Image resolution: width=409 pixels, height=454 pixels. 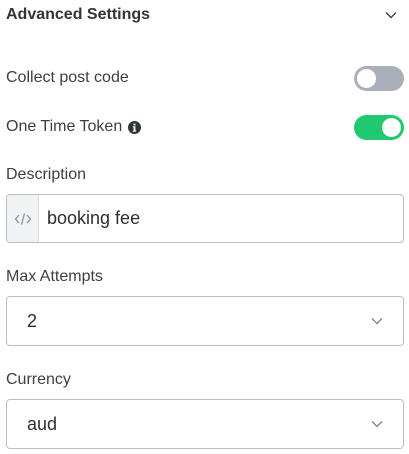 What do you see at coordinates (38, 379) in the screenshot?
I see `currency-label: Currency` at bounding box center [38, 379].